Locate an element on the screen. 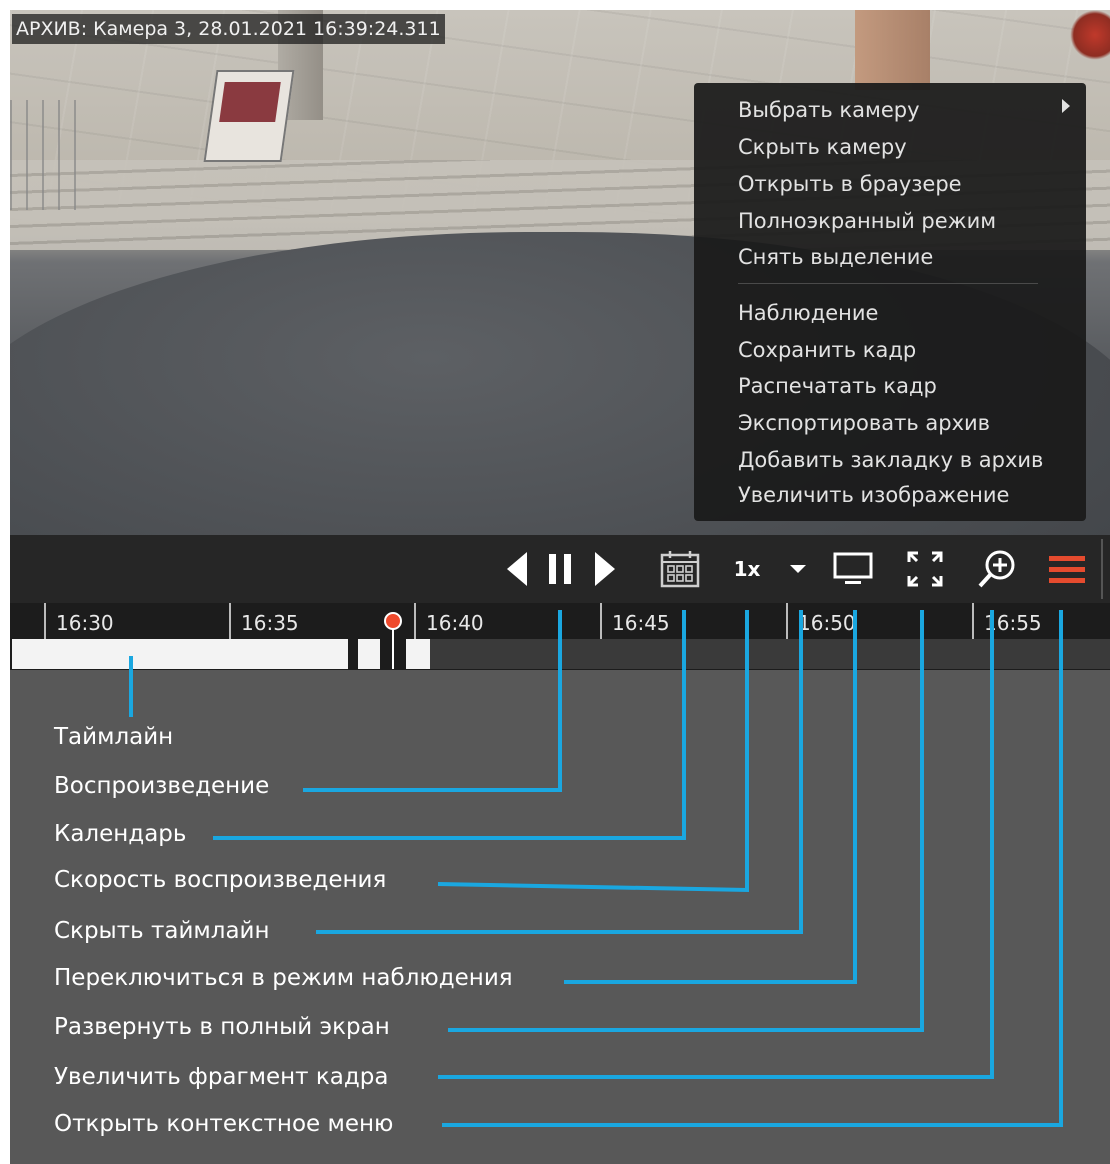  timeline-tick-label: 16:45 is located at coordinates (641, 623).